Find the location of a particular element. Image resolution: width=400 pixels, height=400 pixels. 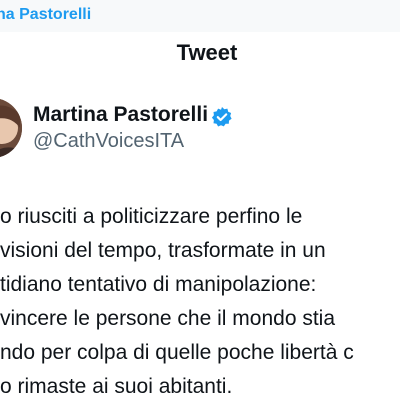

top-bar: na Pastorelli is located at coordinates (200, 16).